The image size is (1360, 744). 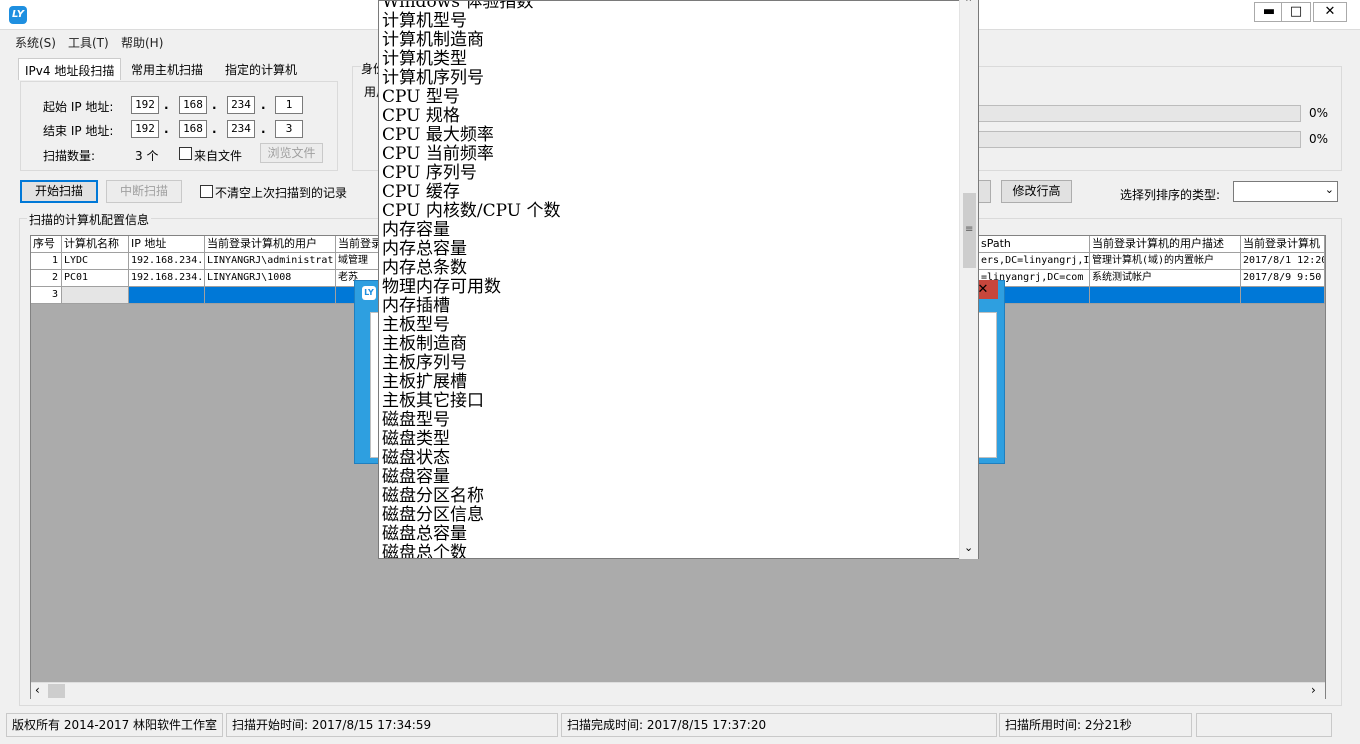 What do you see at coordinates (968, 279) in the screenshot?
I see `dropdown-scrollbar: ⌃ ≡ ⌄` at bounding box center [968, 279].